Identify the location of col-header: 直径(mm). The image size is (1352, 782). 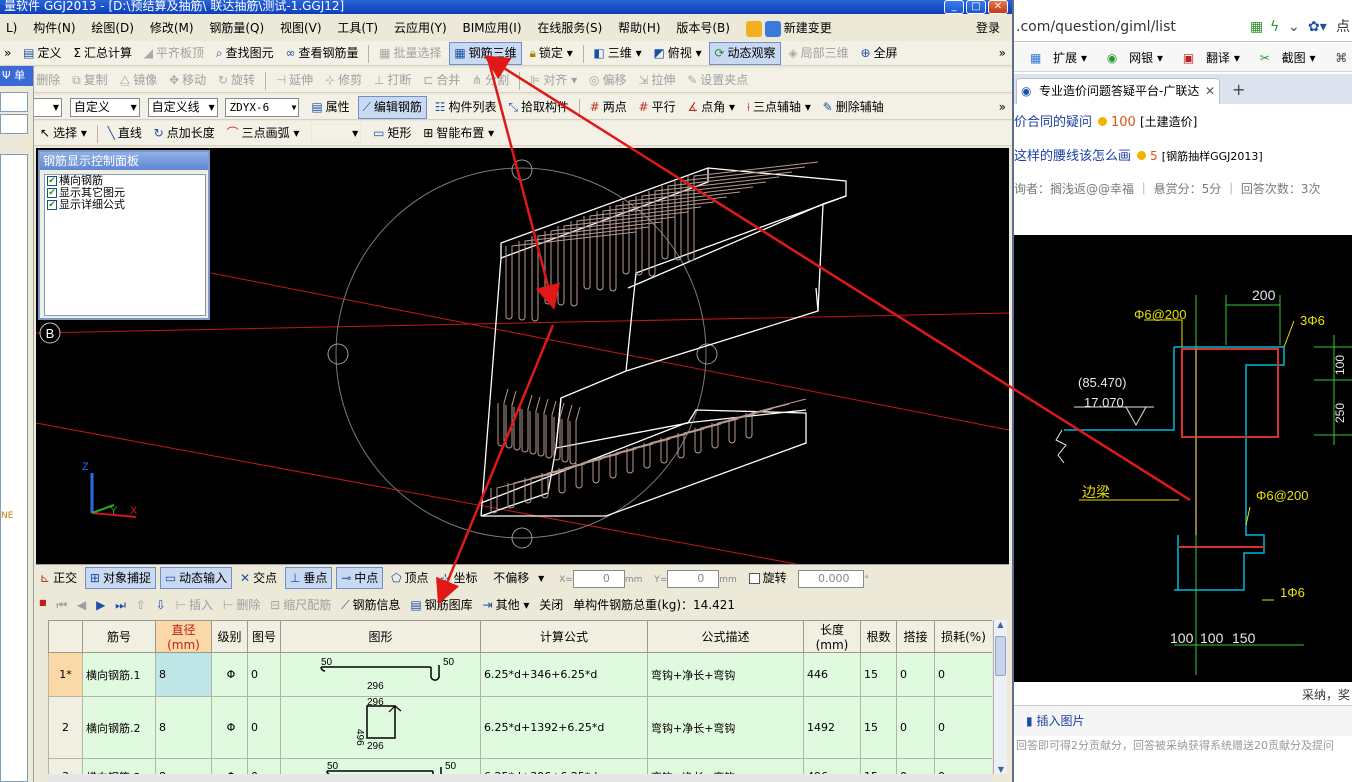
(183, 636).